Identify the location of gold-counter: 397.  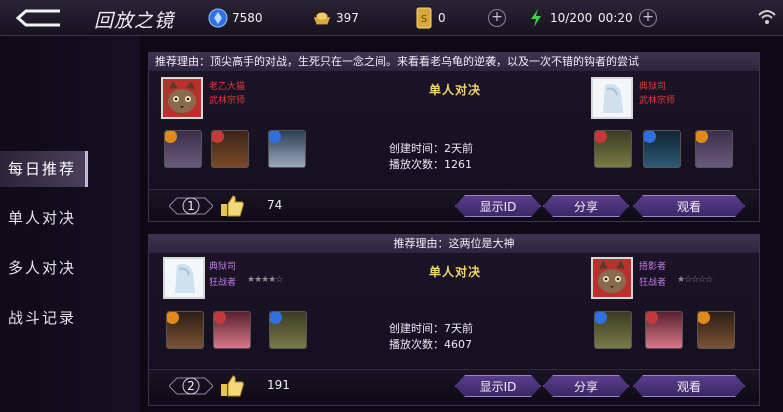
(335, 18).